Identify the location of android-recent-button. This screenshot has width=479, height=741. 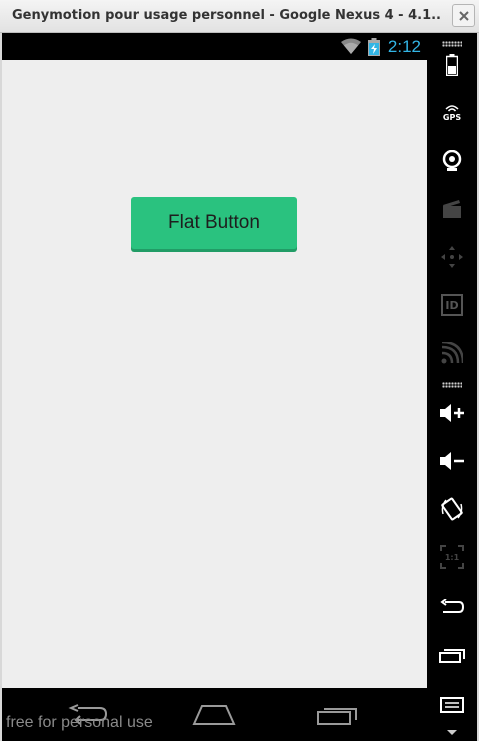
(452, 655).